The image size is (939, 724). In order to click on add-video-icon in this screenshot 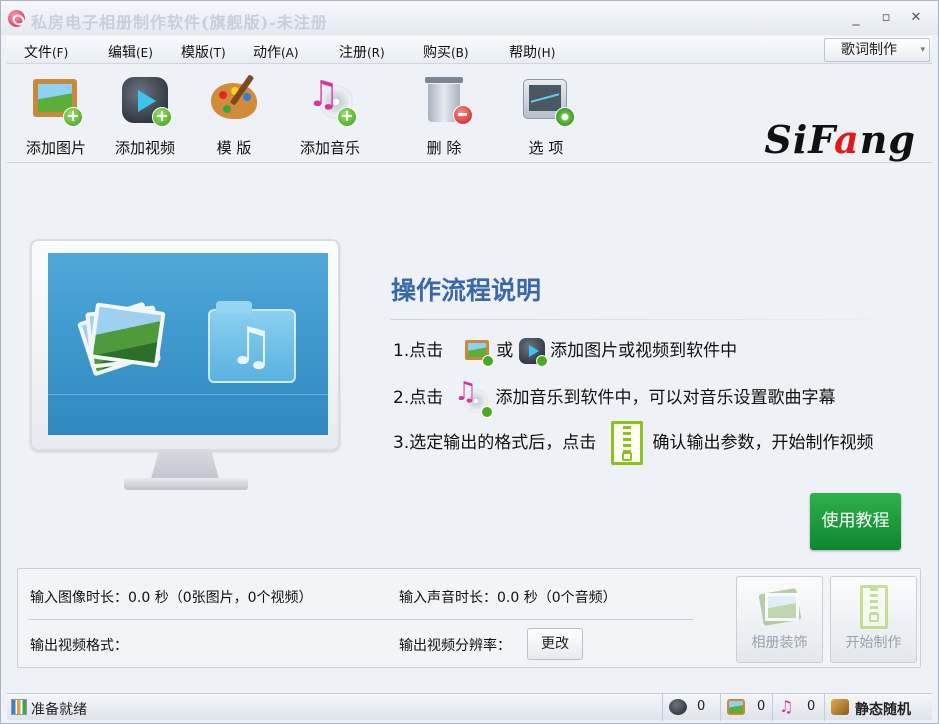, I will do `click(533, 352)`.